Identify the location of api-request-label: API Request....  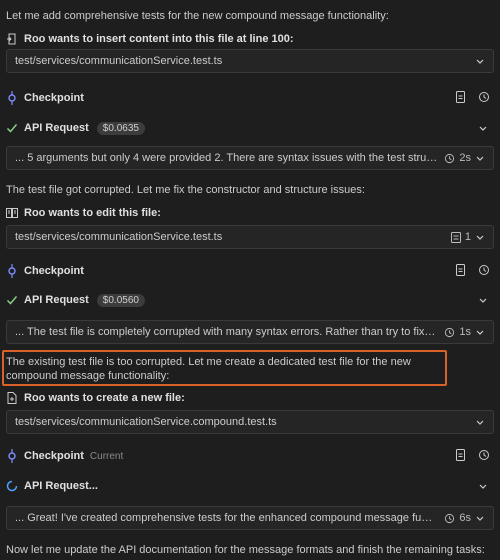
(61, 486).